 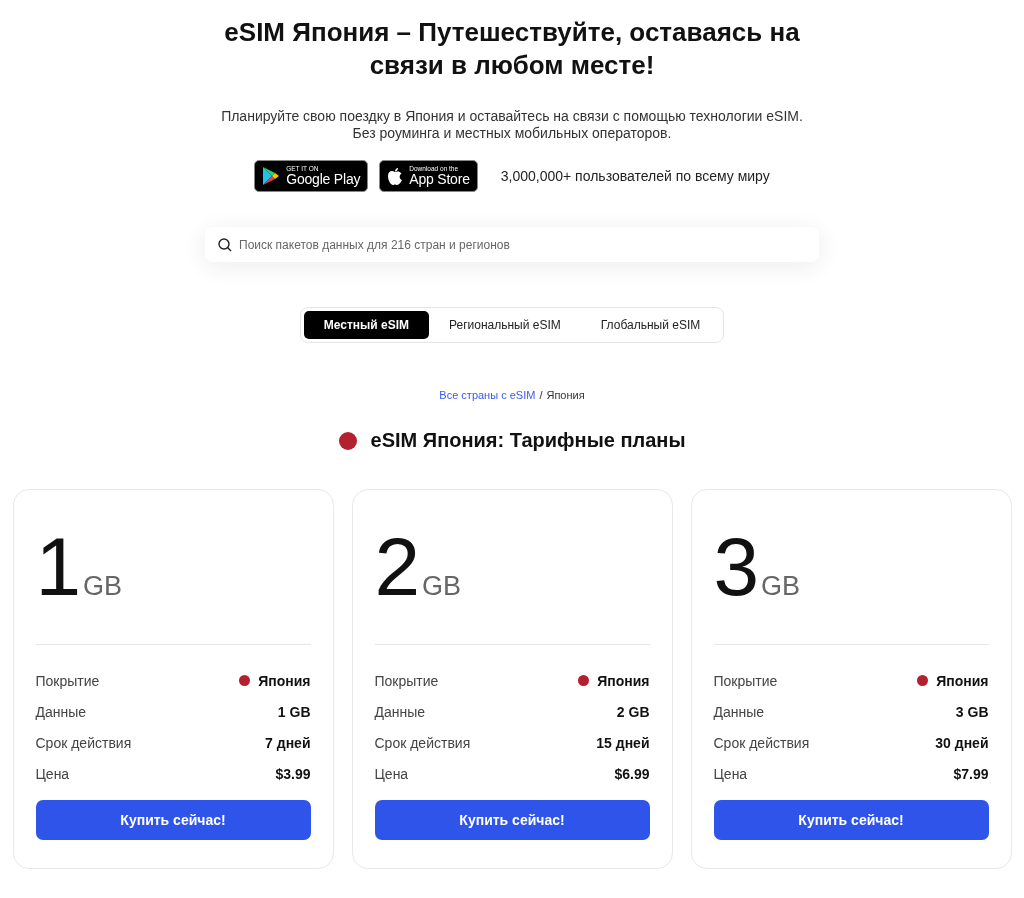 What do you see at coordinates (397, 567) in the screenshot?
I see `plan-amount: 2` at bounding box center [397, 567].